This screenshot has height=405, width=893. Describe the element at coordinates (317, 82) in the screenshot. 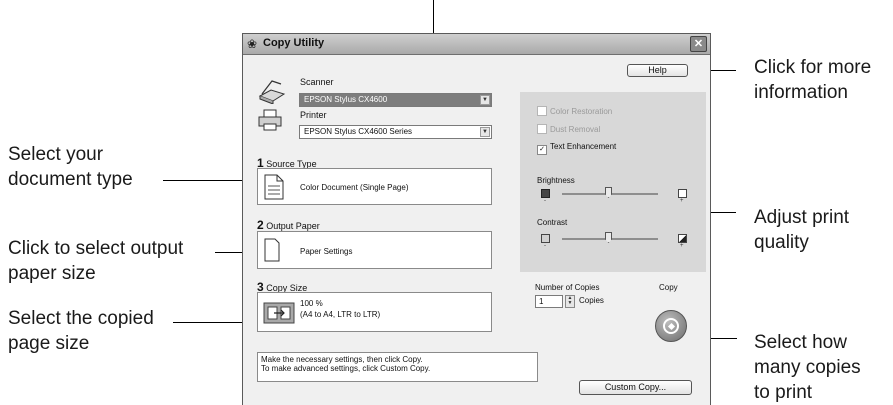

I see `scanner-label: Scanner` at that location.